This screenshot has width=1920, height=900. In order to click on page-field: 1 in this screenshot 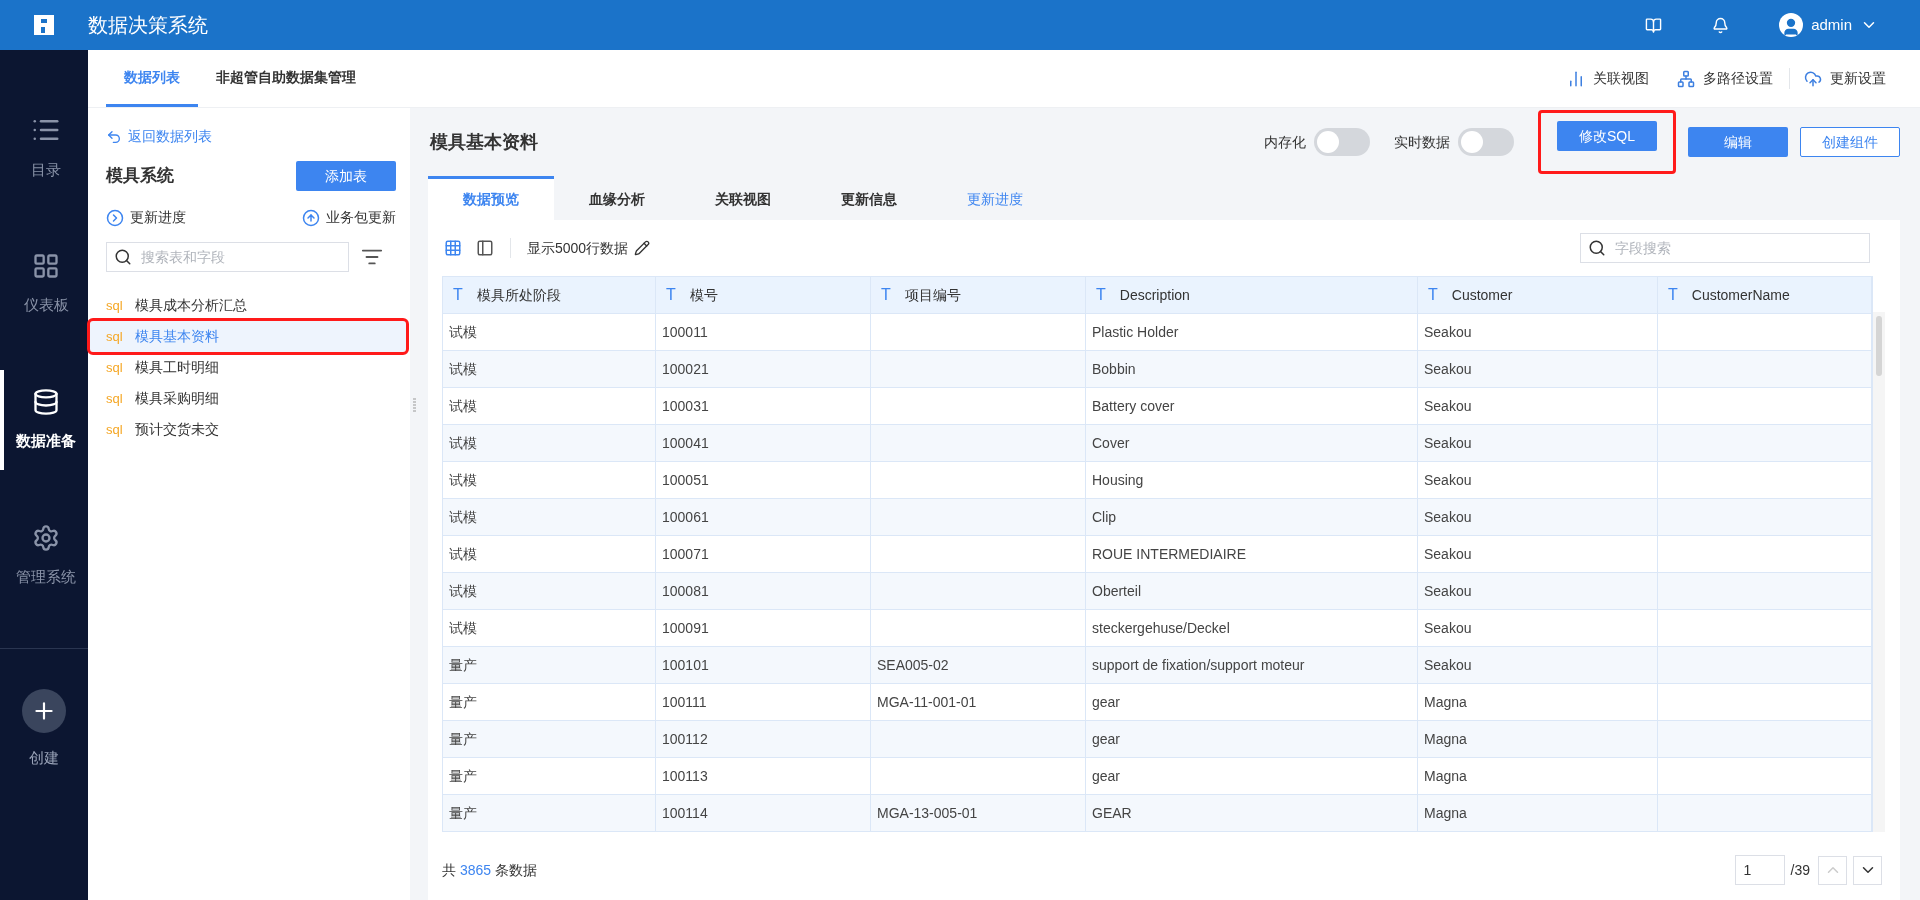, I will do `click(1759, 870)`.